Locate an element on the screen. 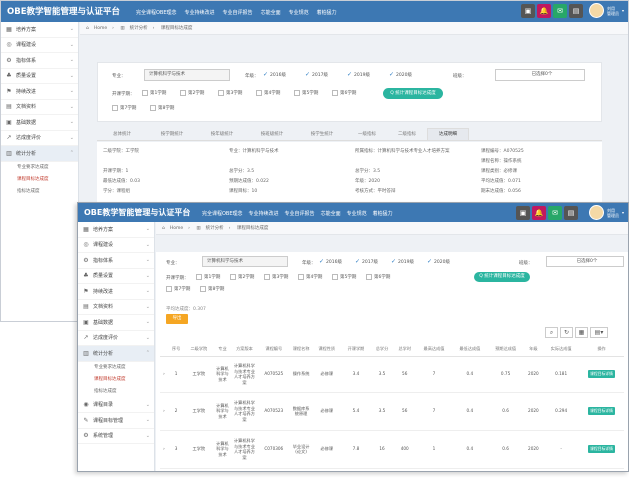 The width and height of the screenshot is (629, 490). tab: 二级指标 is located at coordinates (407, 134).